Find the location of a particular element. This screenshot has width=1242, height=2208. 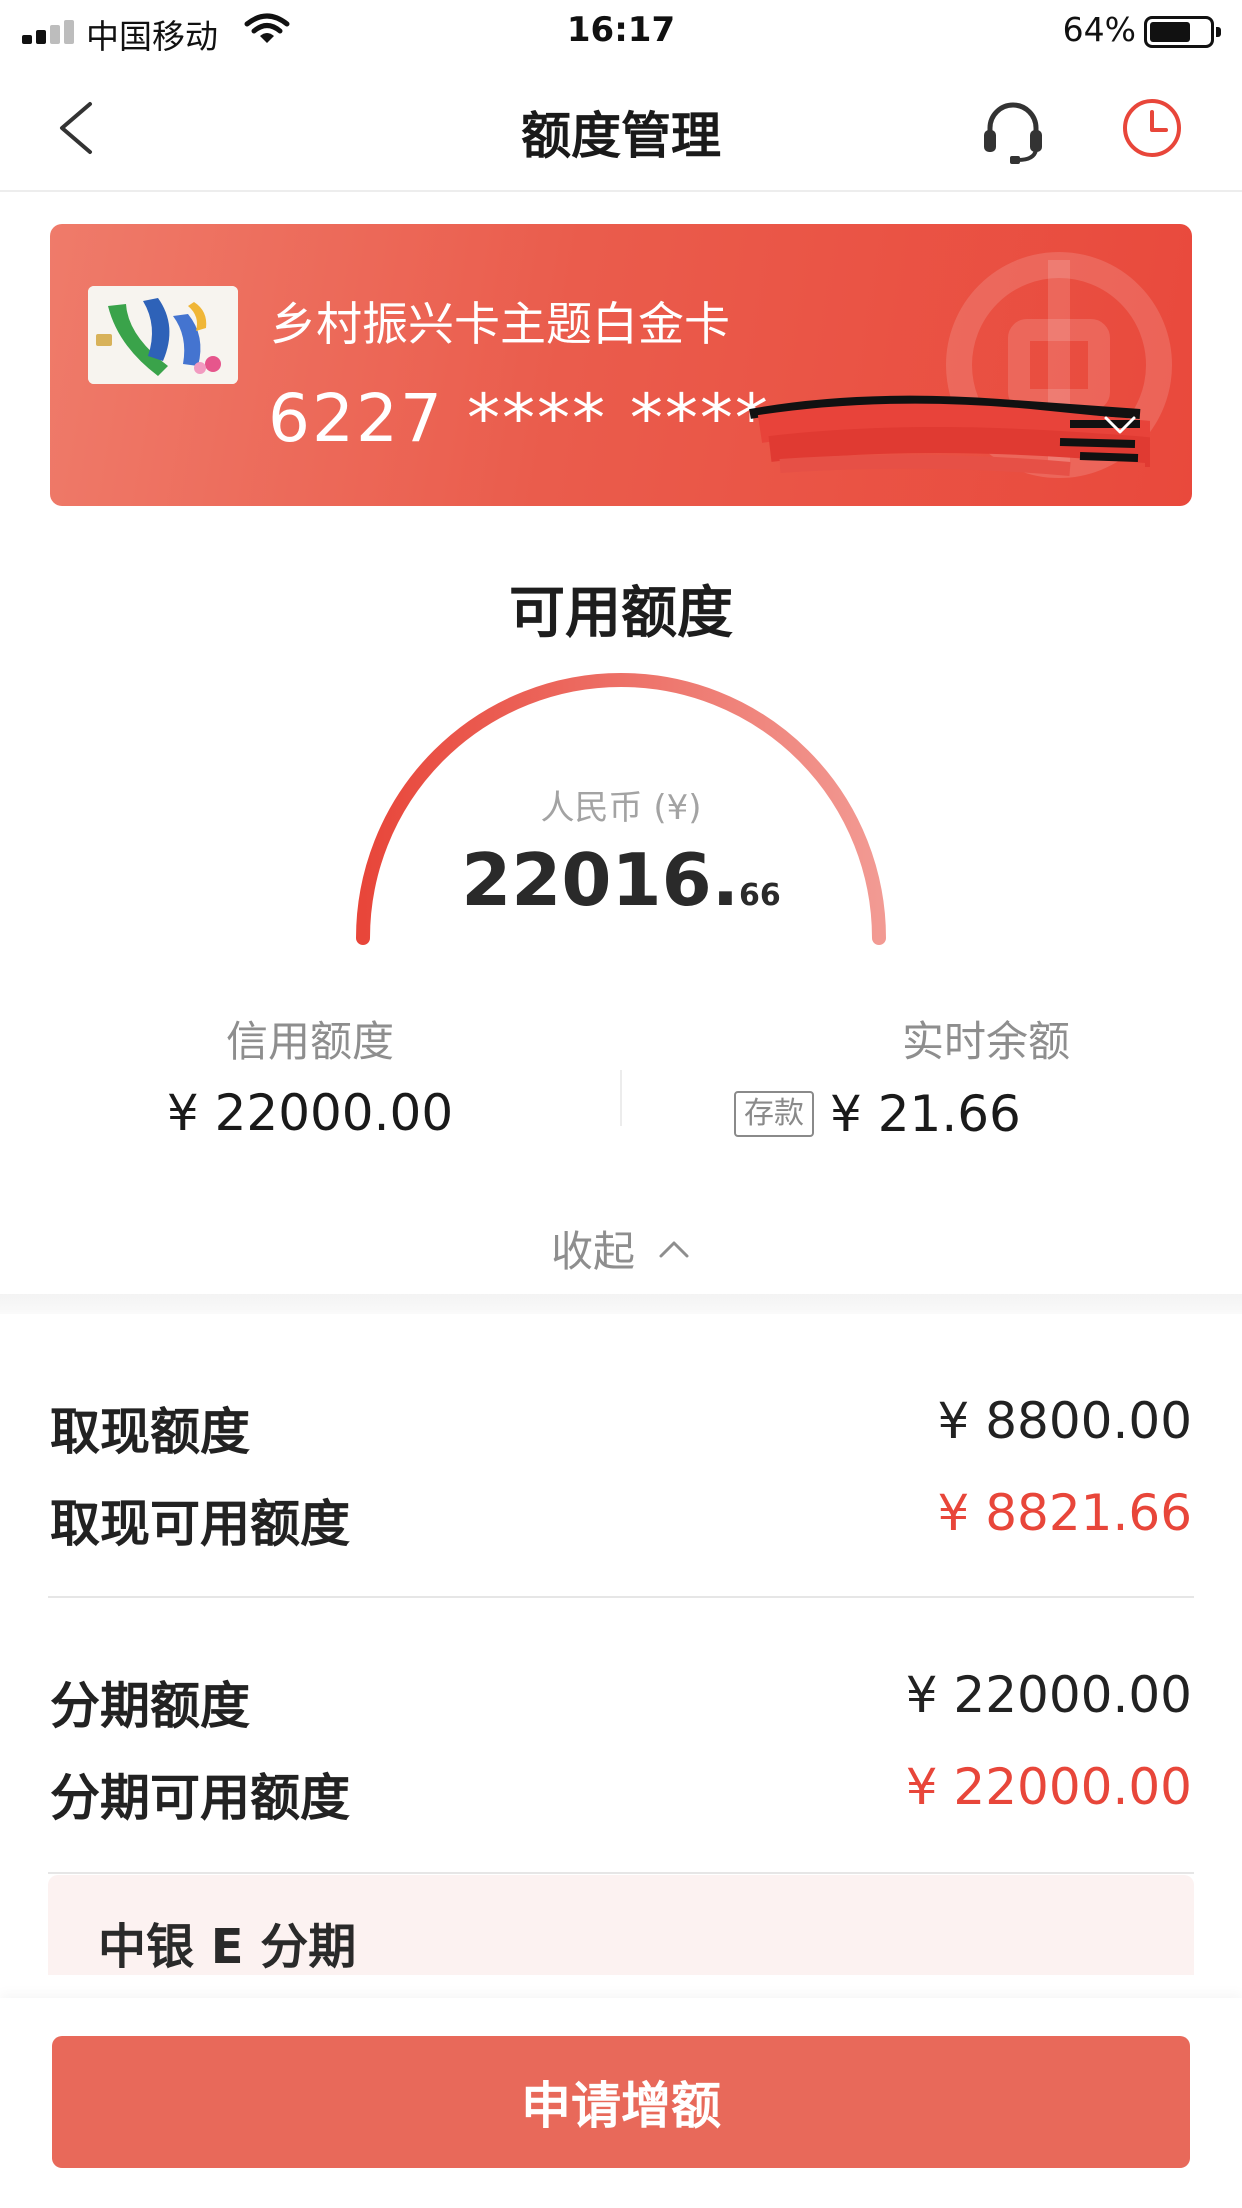

status-time: 16:17 is located at coordinates (621, 30).